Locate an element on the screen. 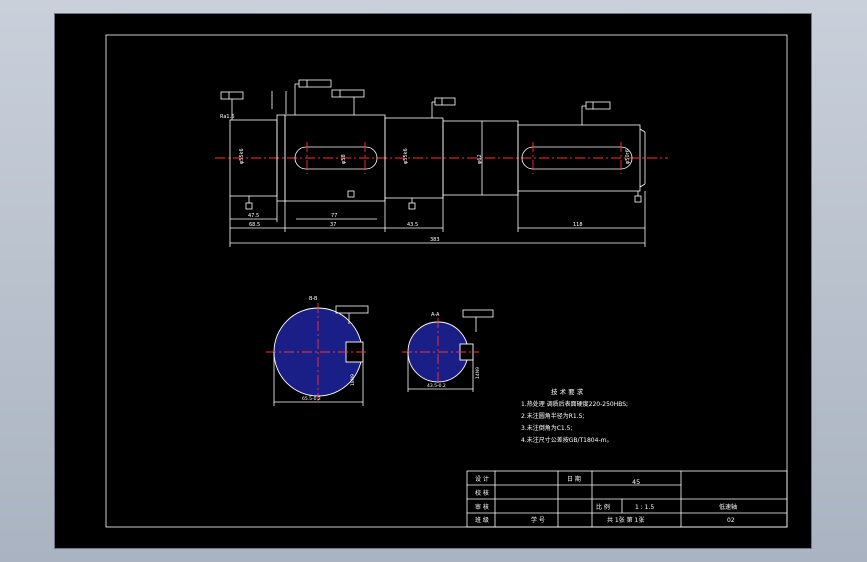 This screenshot has height=562, width=867. svg-text: 18N9 is located at coordinates (353, 380).